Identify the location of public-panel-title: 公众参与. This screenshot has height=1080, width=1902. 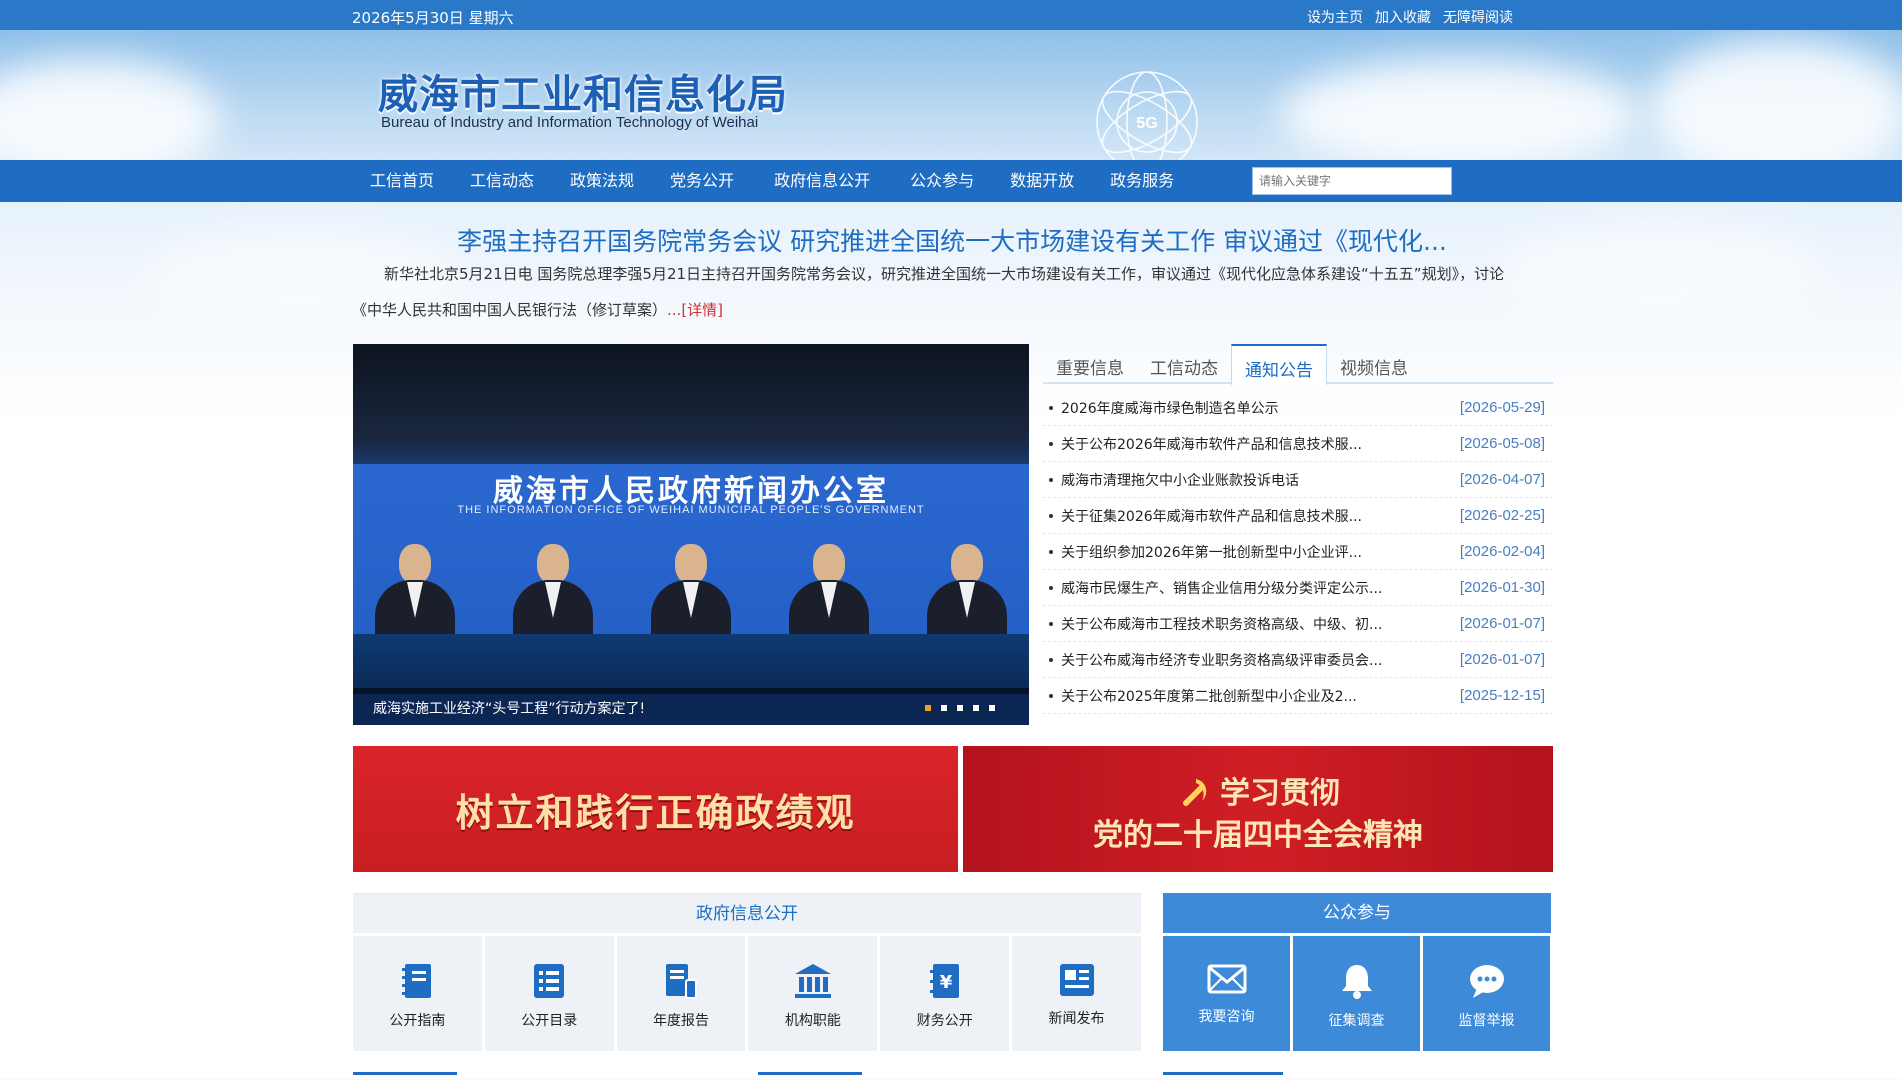
(1357, 913).